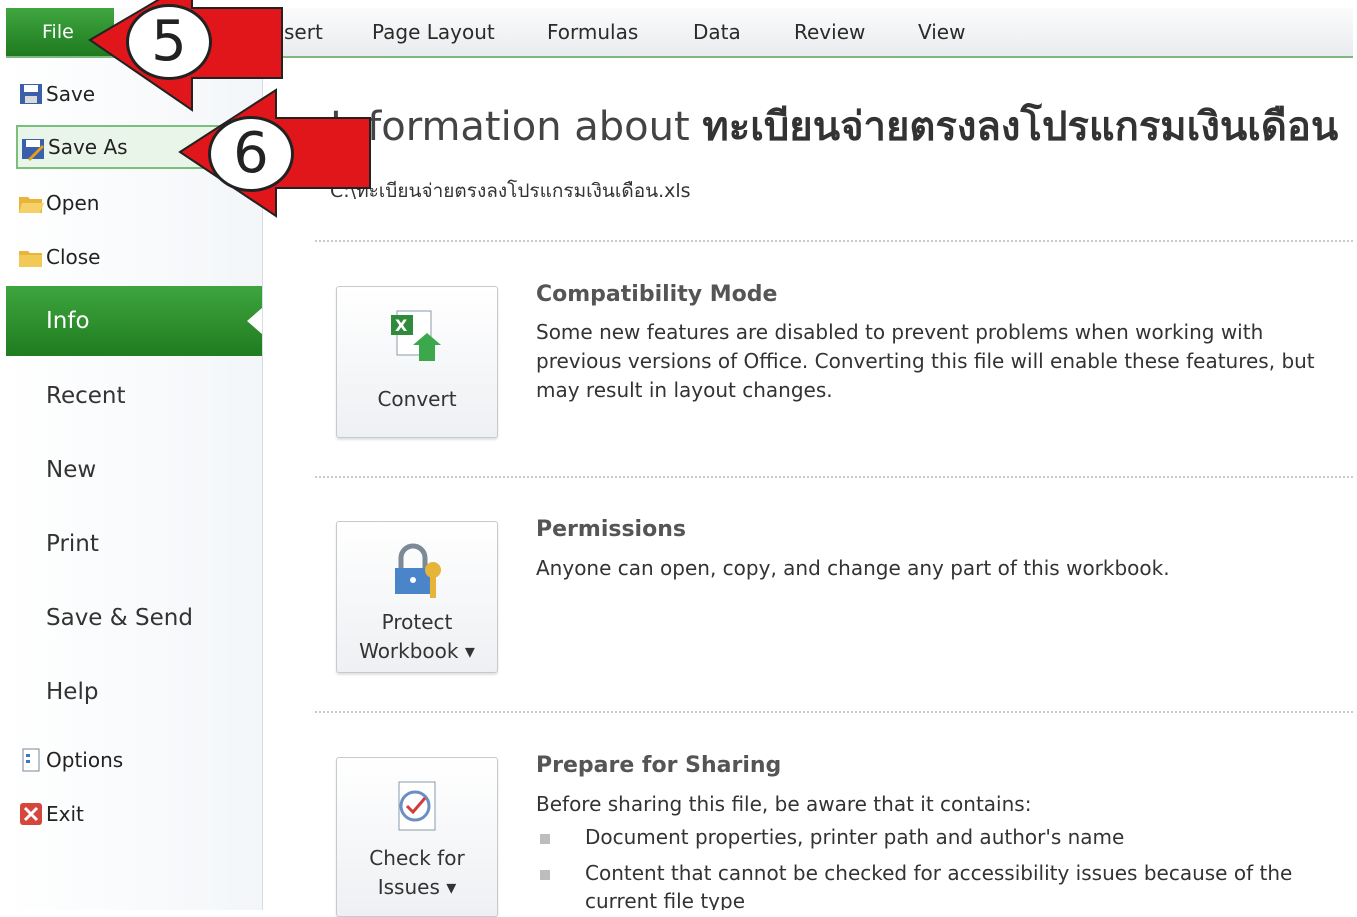 The height and width of the screenshot is (917, 1357). What do you see at coordinates (88, 147) in the screenshot?
I see `save-as-label: Save As` at bounding box center [88, 147].